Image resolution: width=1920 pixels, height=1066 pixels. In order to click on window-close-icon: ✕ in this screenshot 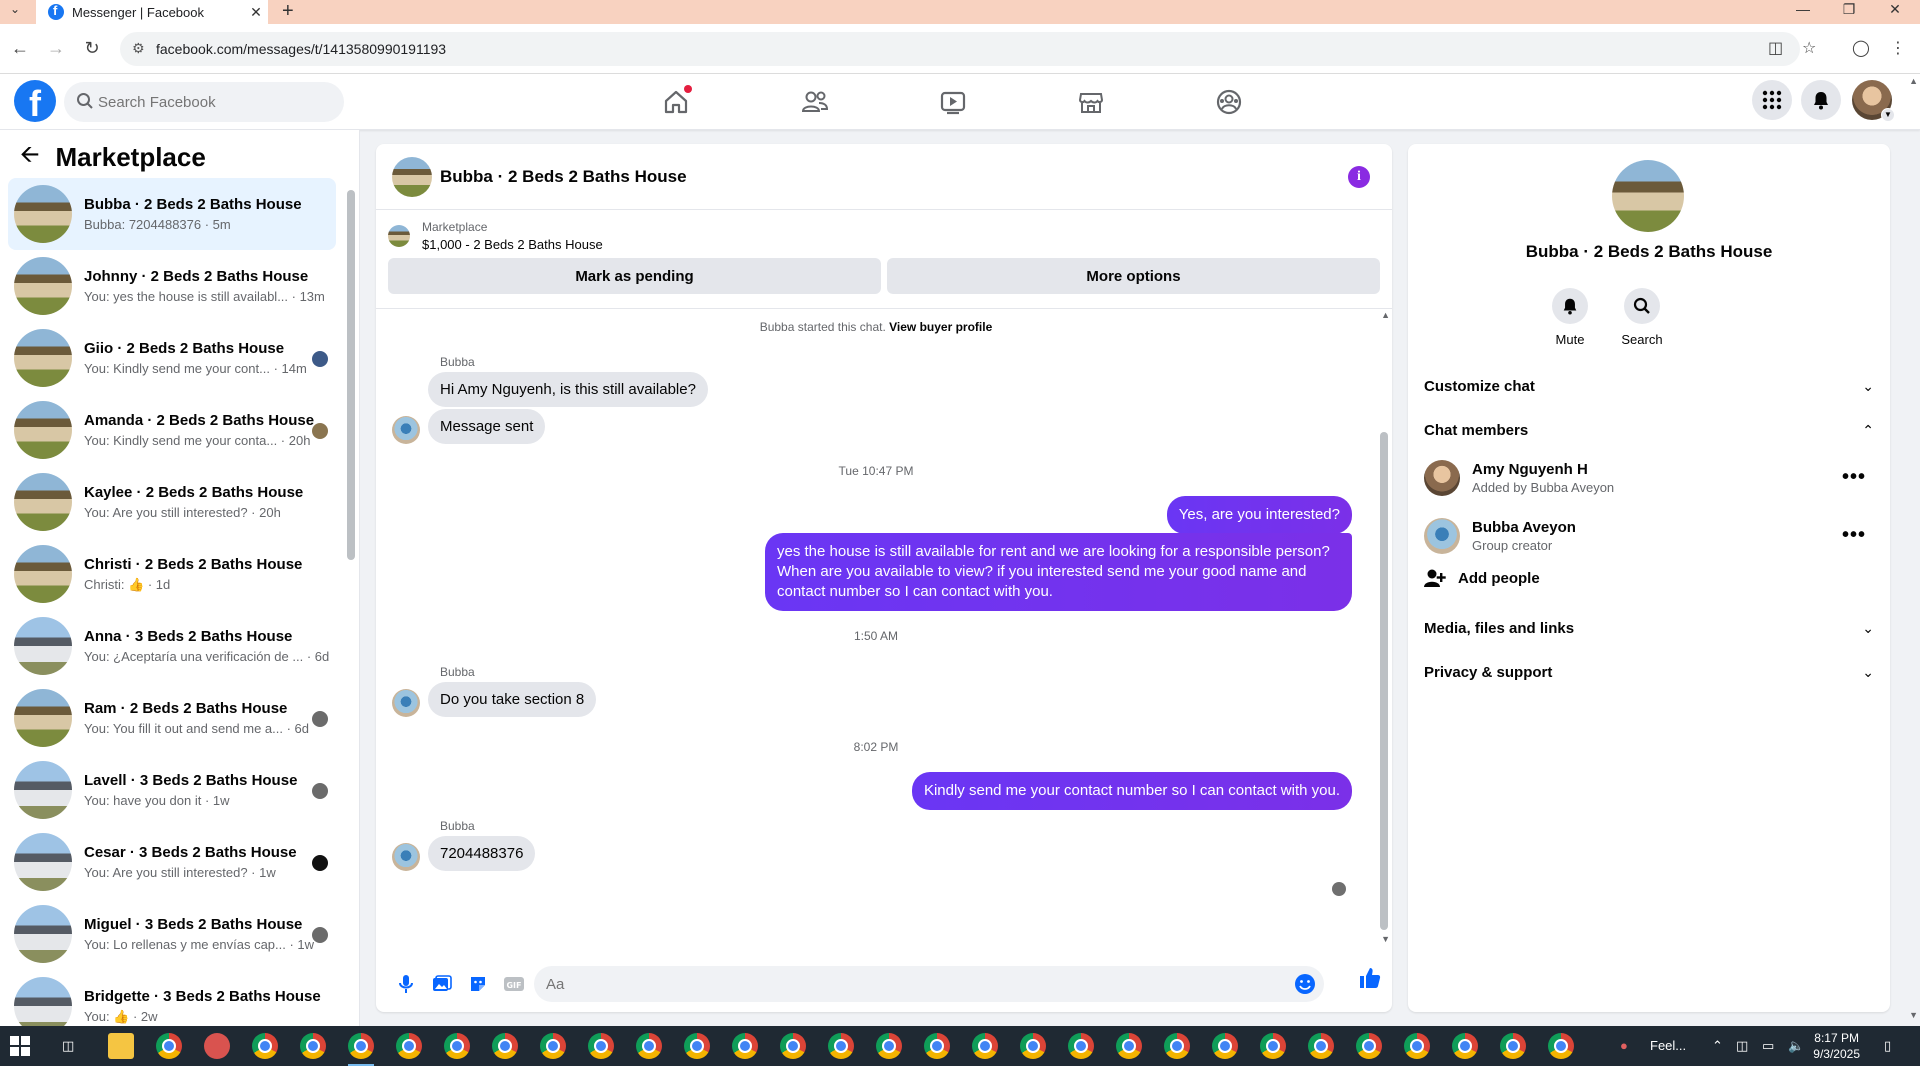, I will do `click(1895, 12)`.